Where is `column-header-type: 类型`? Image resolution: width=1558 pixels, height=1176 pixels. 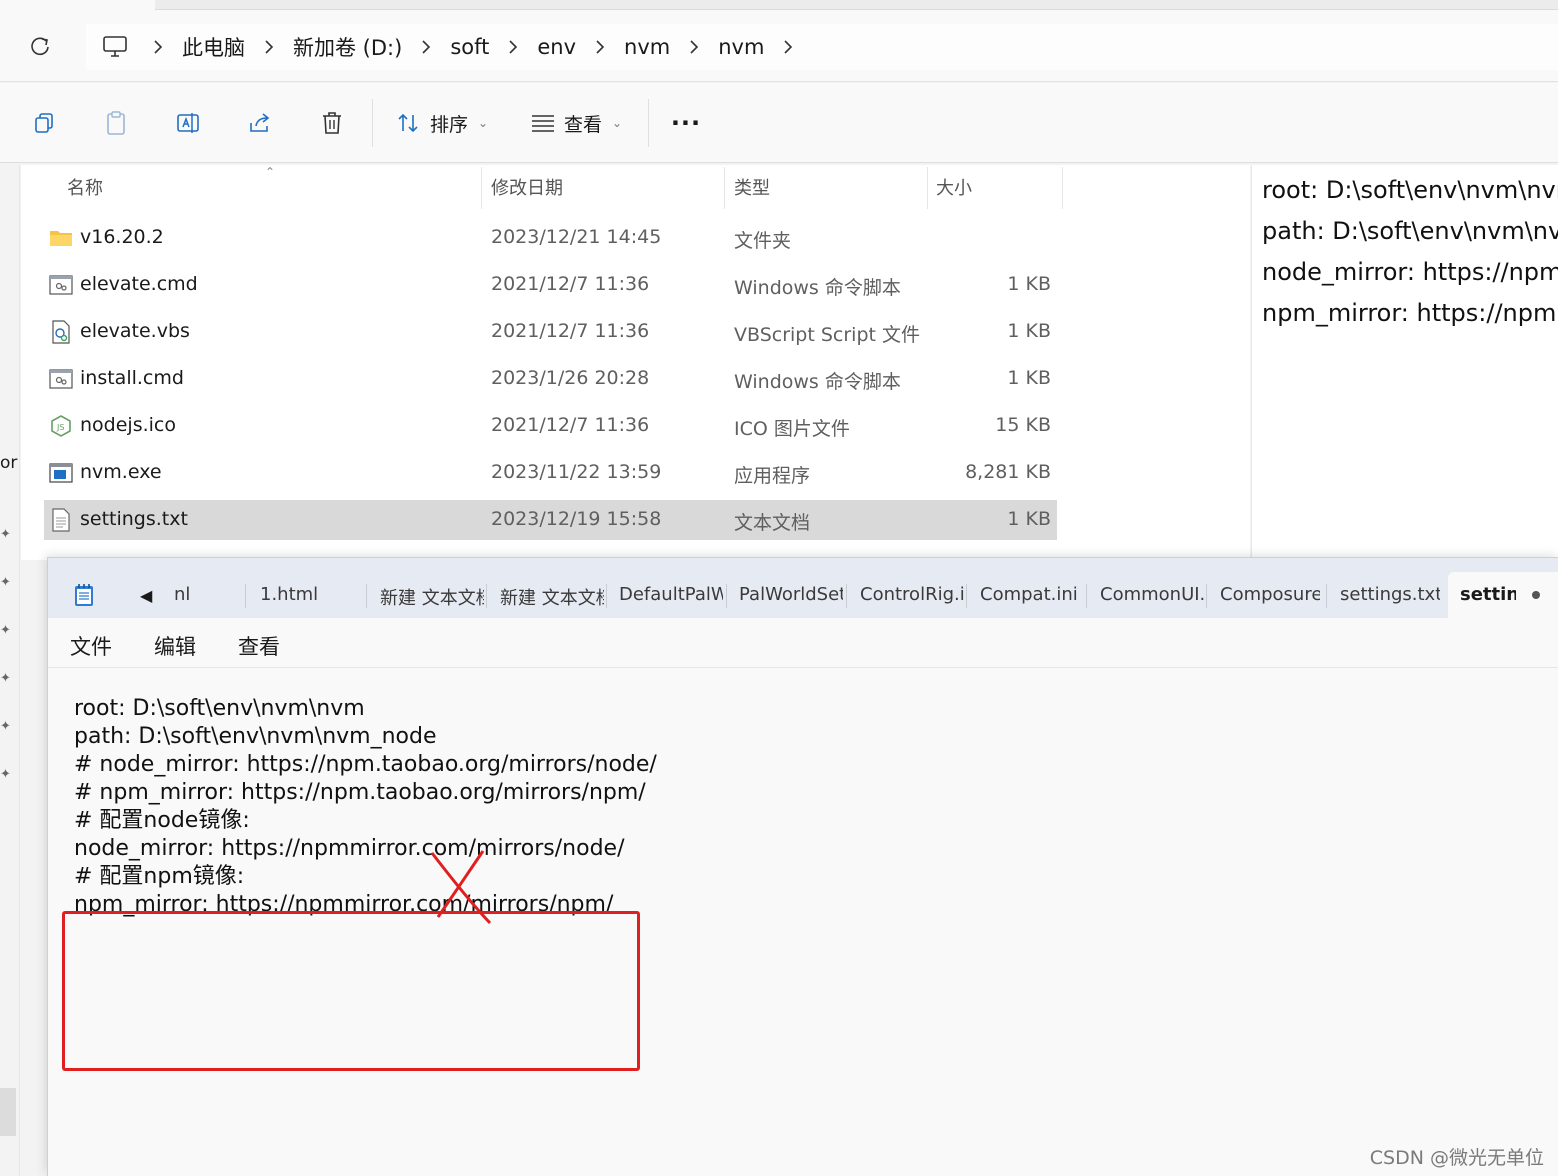
column-header-type: 类型 is located at coordinates (752, 187).